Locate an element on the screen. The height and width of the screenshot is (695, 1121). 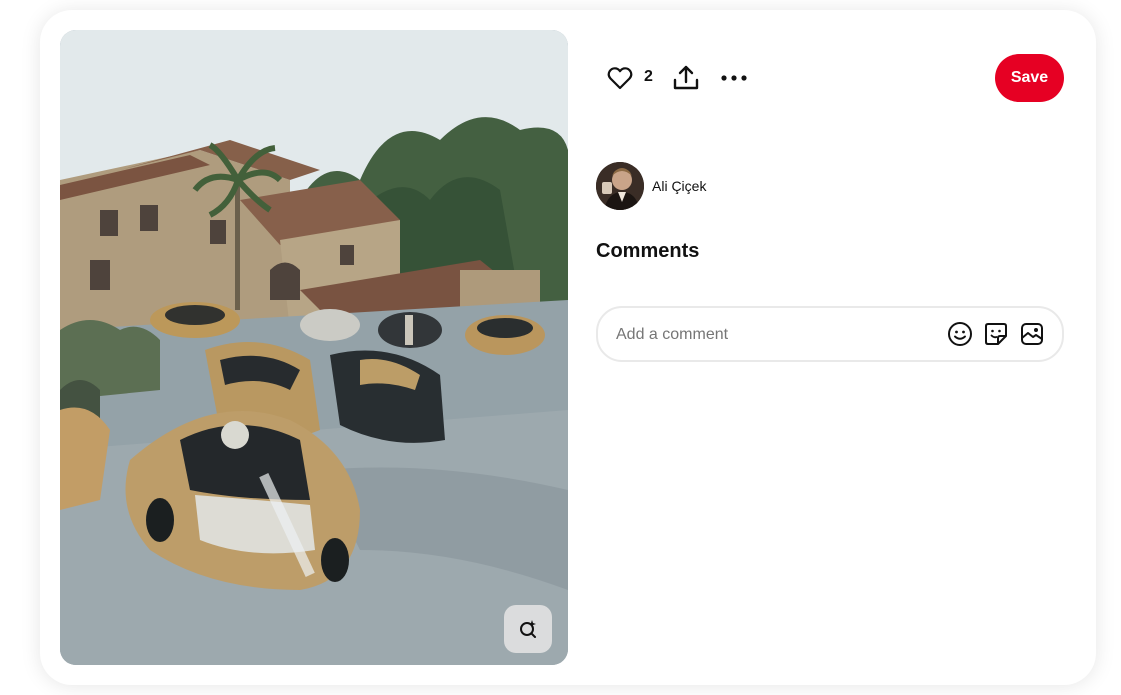
ellipsis-icon is located at coordinates (734, 78).